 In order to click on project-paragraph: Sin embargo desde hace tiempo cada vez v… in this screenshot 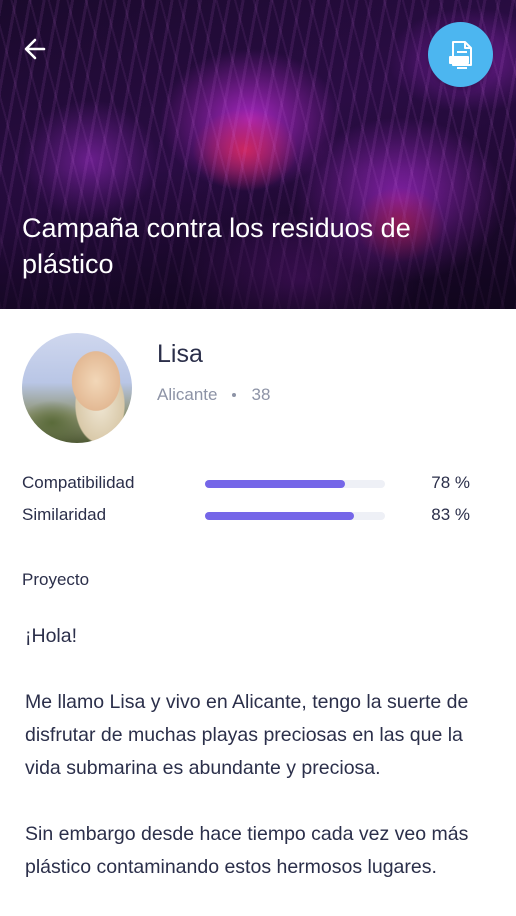, I will do `click(247, 850)`.